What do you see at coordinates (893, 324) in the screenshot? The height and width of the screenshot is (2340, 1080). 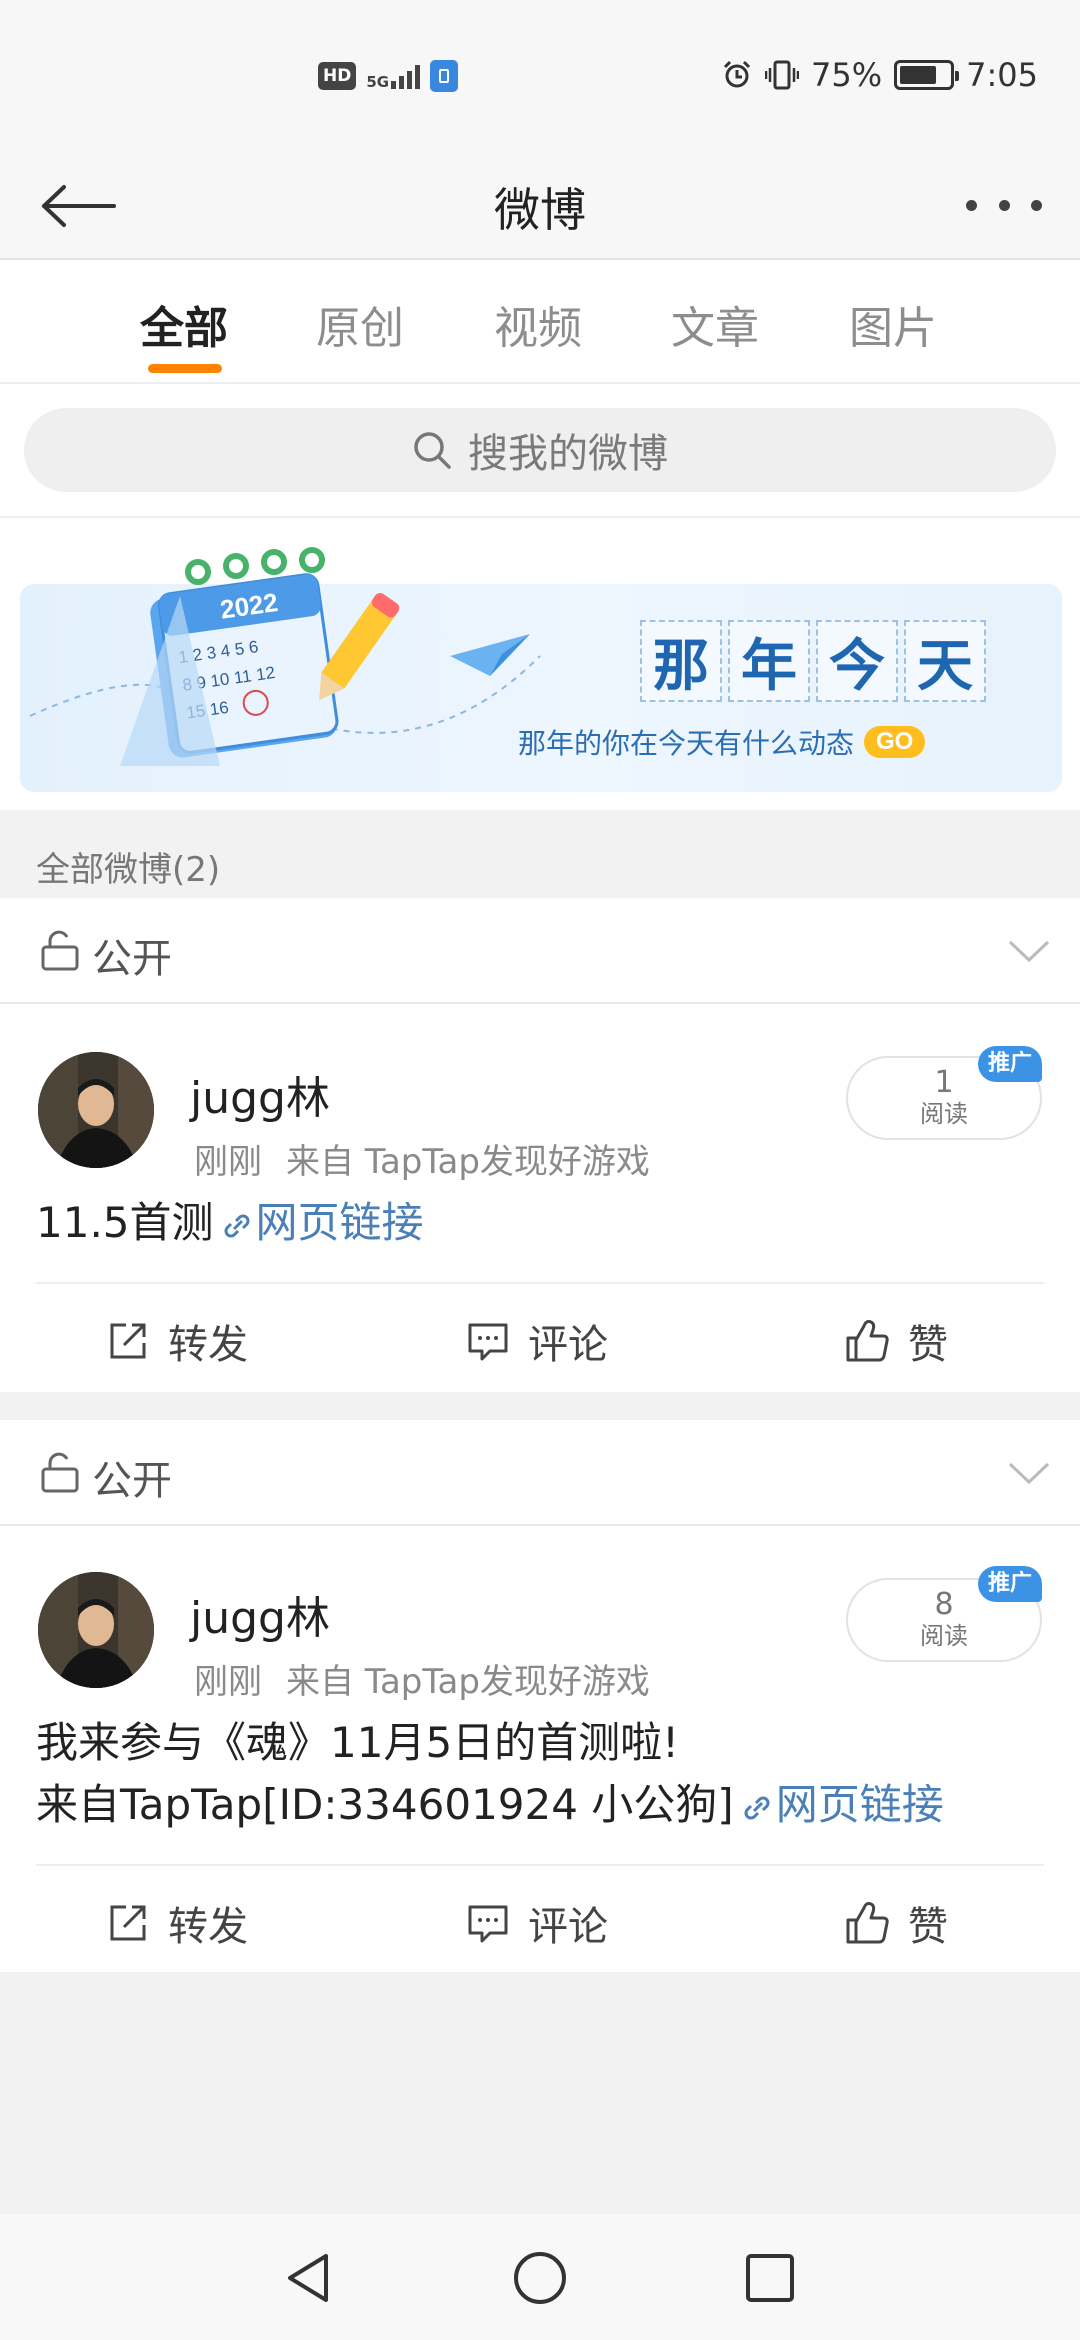 I see `tab-images: 图片` at bounding box center [893, 324].